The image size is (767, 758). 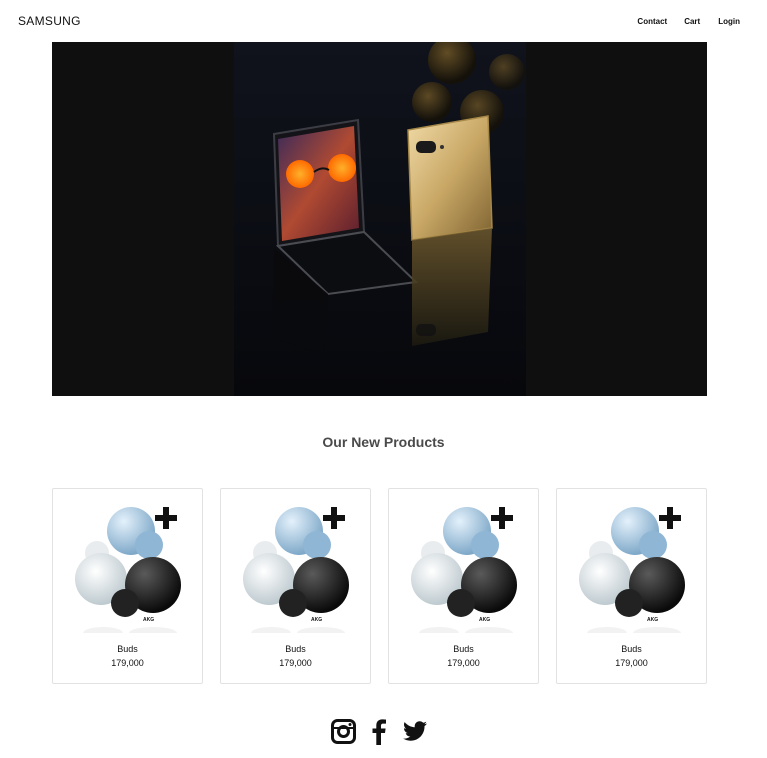 I want to click on facebook-icon, so click(x=379, y=732).